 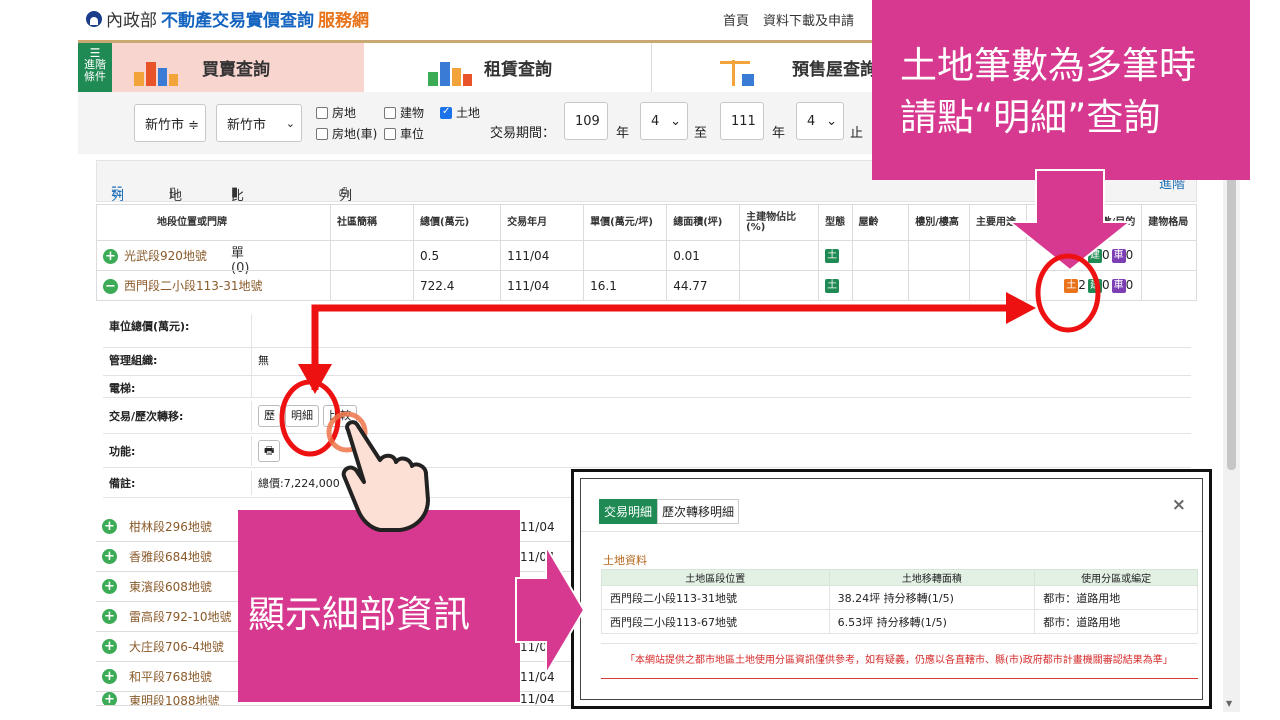 I want to click on modal-tabs: 交易明細 歷次轉移明細, so click(x=669, y=511).